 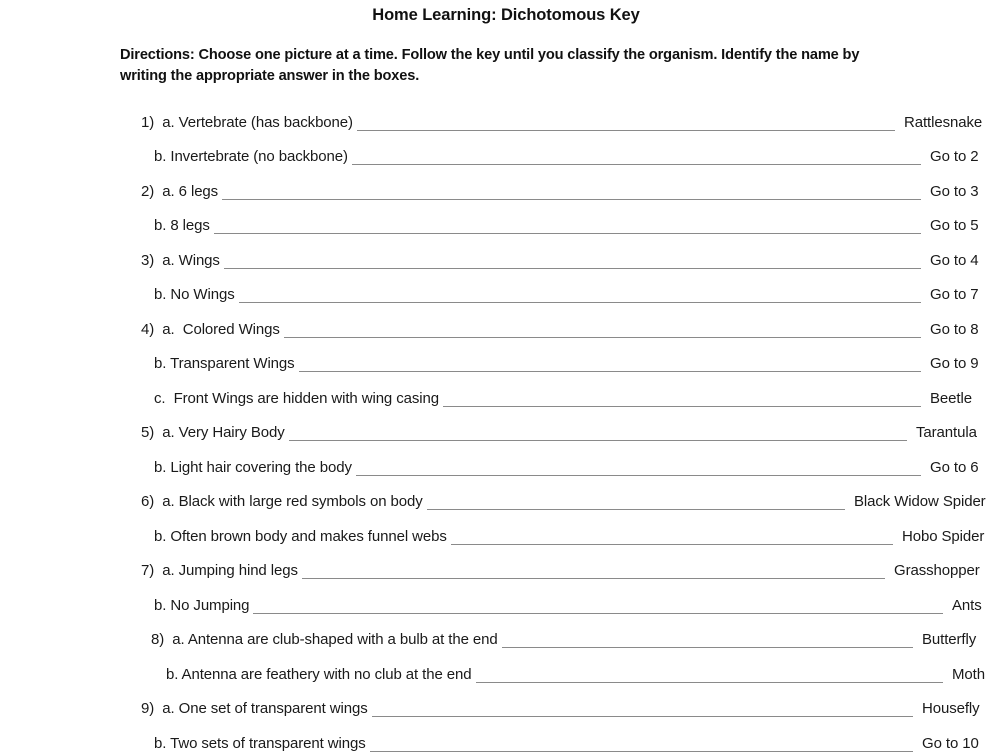 What do you see at coordinates (500, 290) in the screenshot?
I see `key-row: b. No Wings Go to 7` at bounding box center [500, 290].